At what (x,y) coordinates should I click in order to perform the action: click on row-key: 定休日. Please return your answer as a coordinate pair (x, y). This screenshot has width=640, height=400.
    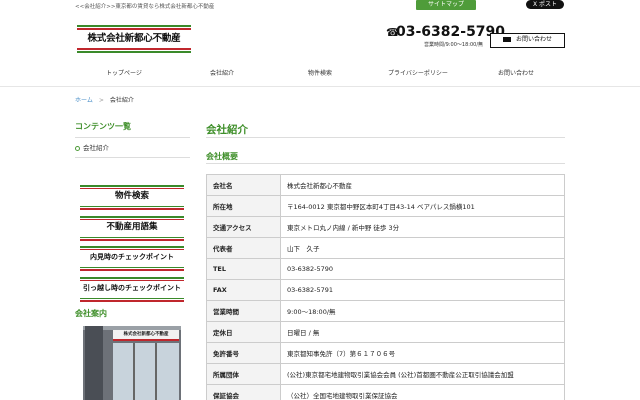
    Looking at the image, I should click on (243, 332).